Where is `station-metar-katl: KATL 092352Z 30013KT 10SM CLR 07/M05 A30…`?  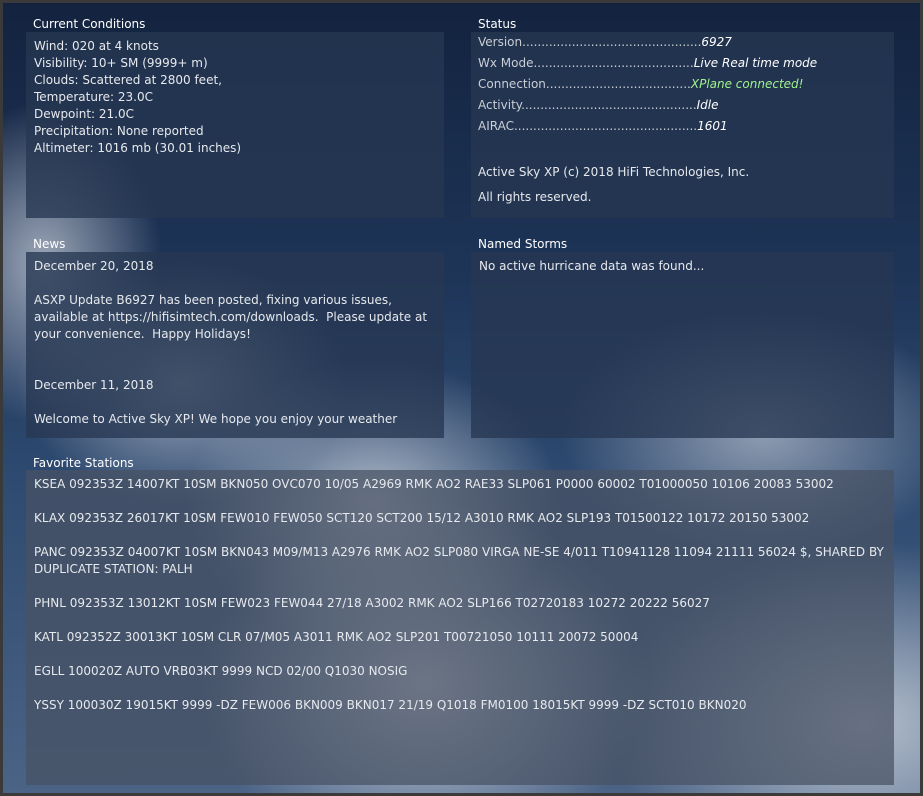 station-metar-katl: KATL 092352Z 30013KT 10SM CLR 07/M05 A30… is located at coordinates (336, 637).